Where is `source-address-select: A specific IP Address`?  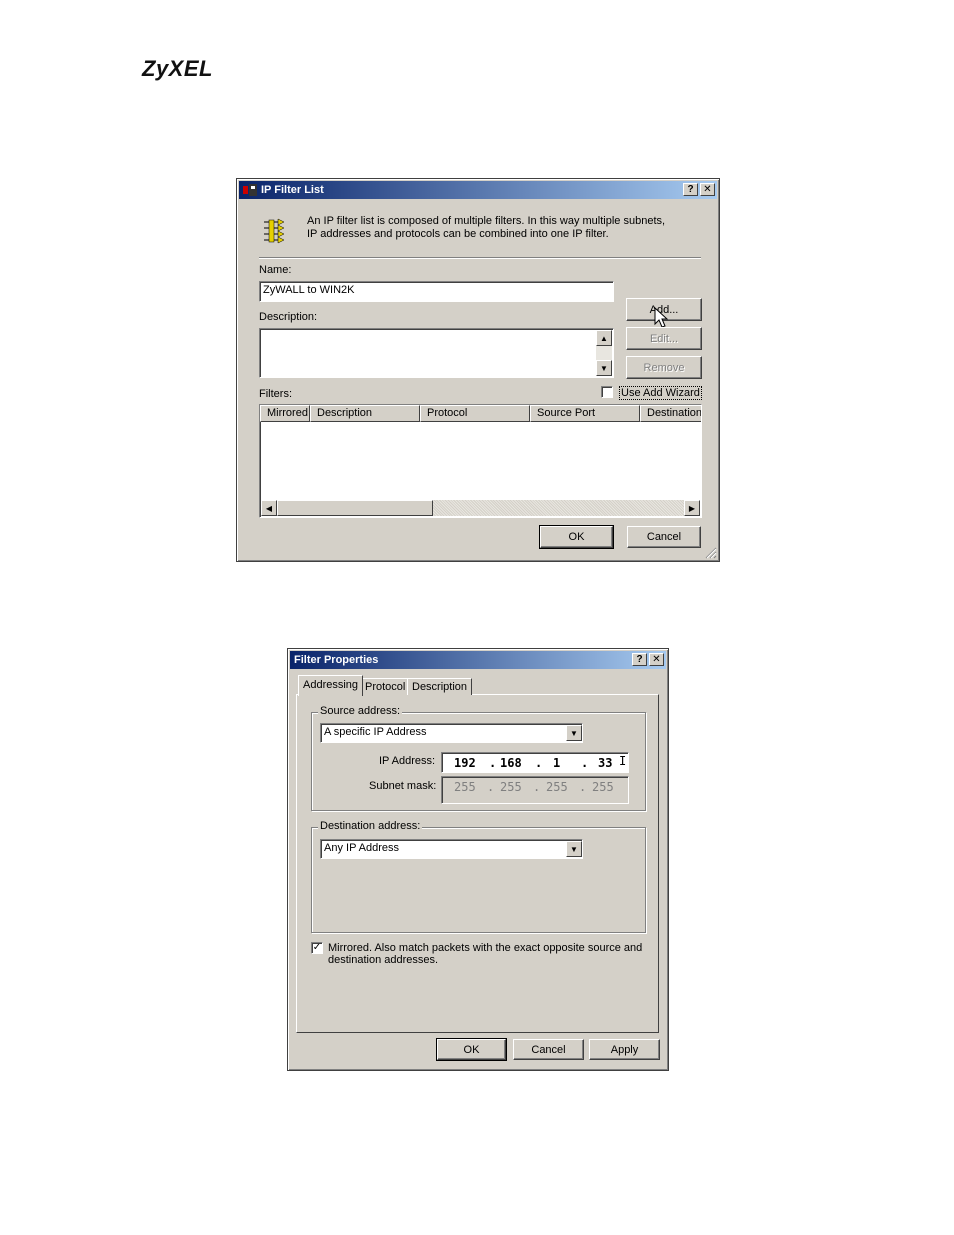
source-address-select: A specific IP Address is located at coordinates (451, 733).